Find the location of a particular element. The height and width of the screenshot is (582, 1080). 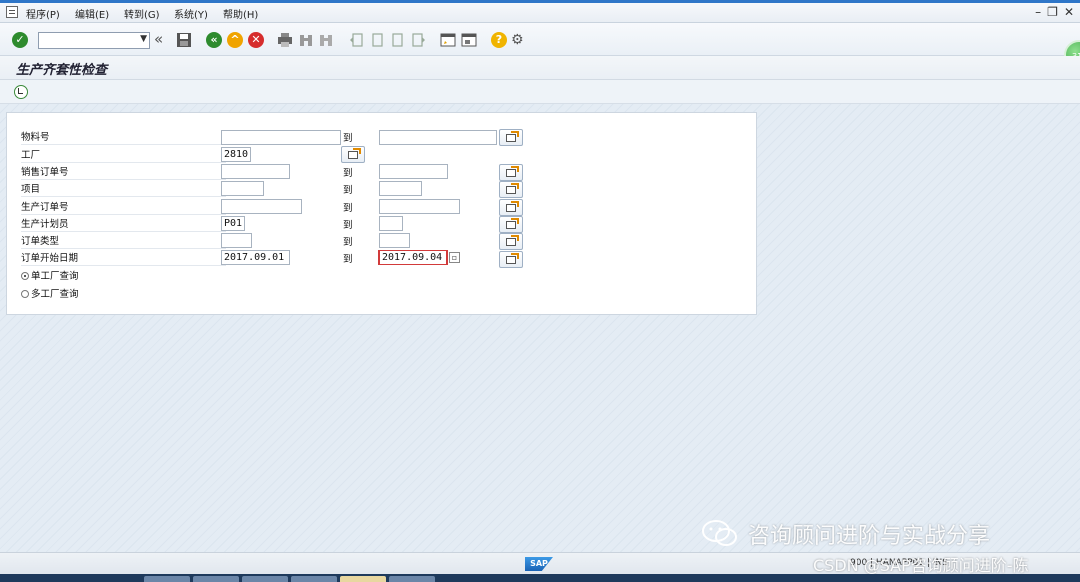

command-field: ▼ is located at coordinates (94, 40).